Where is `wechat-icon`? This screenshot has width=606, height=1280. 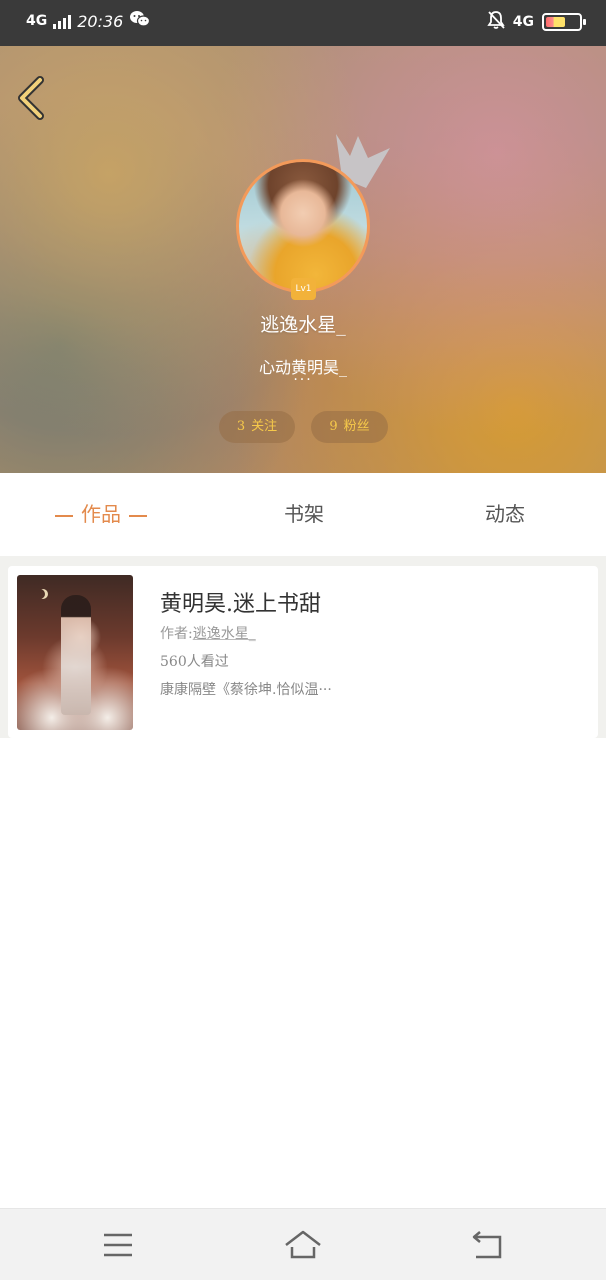
wechat-icon is located at coordinates (140, 21).